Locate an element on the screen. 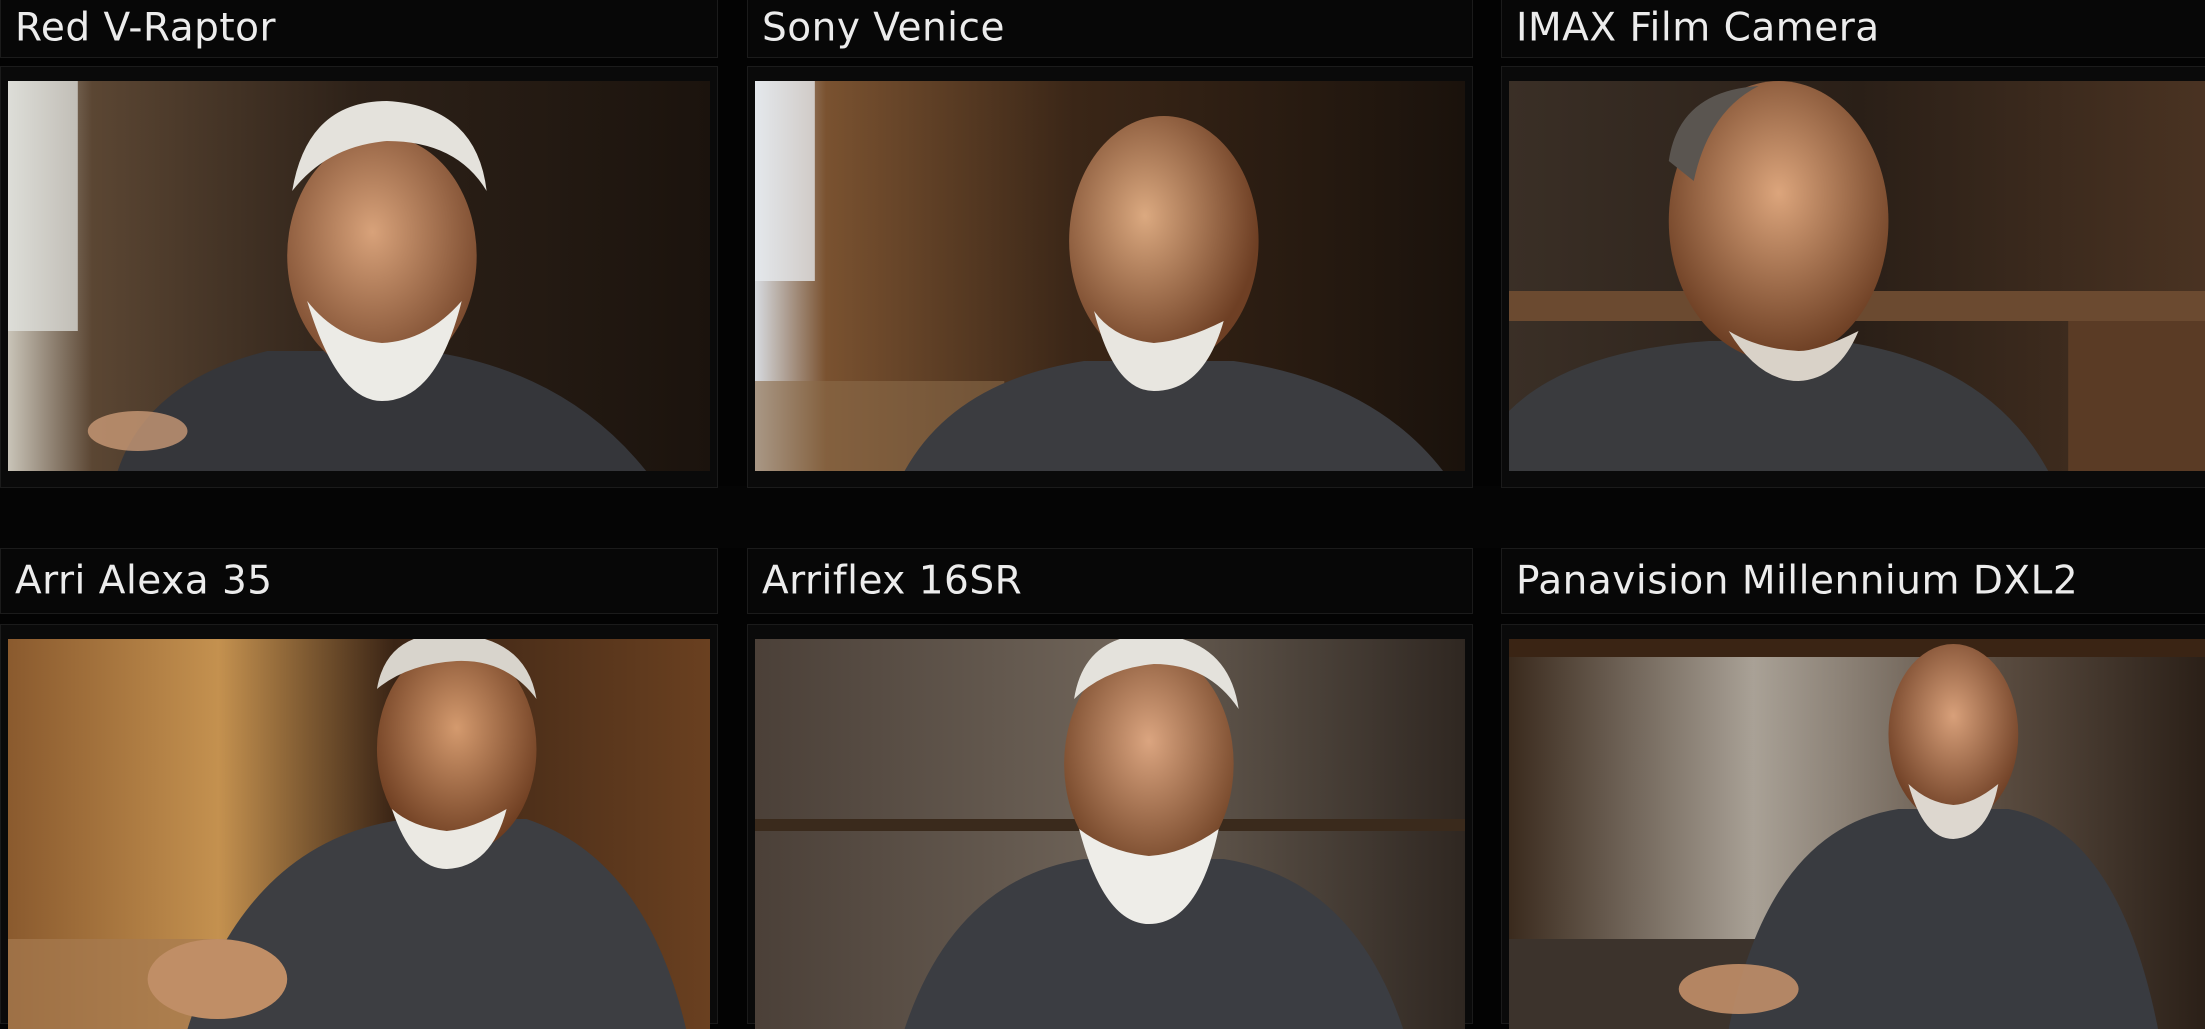 The height and width of the screenshot is (1029, 2205). card-title-box: Arri Alexa 35 is located at coordinates (359, 581).